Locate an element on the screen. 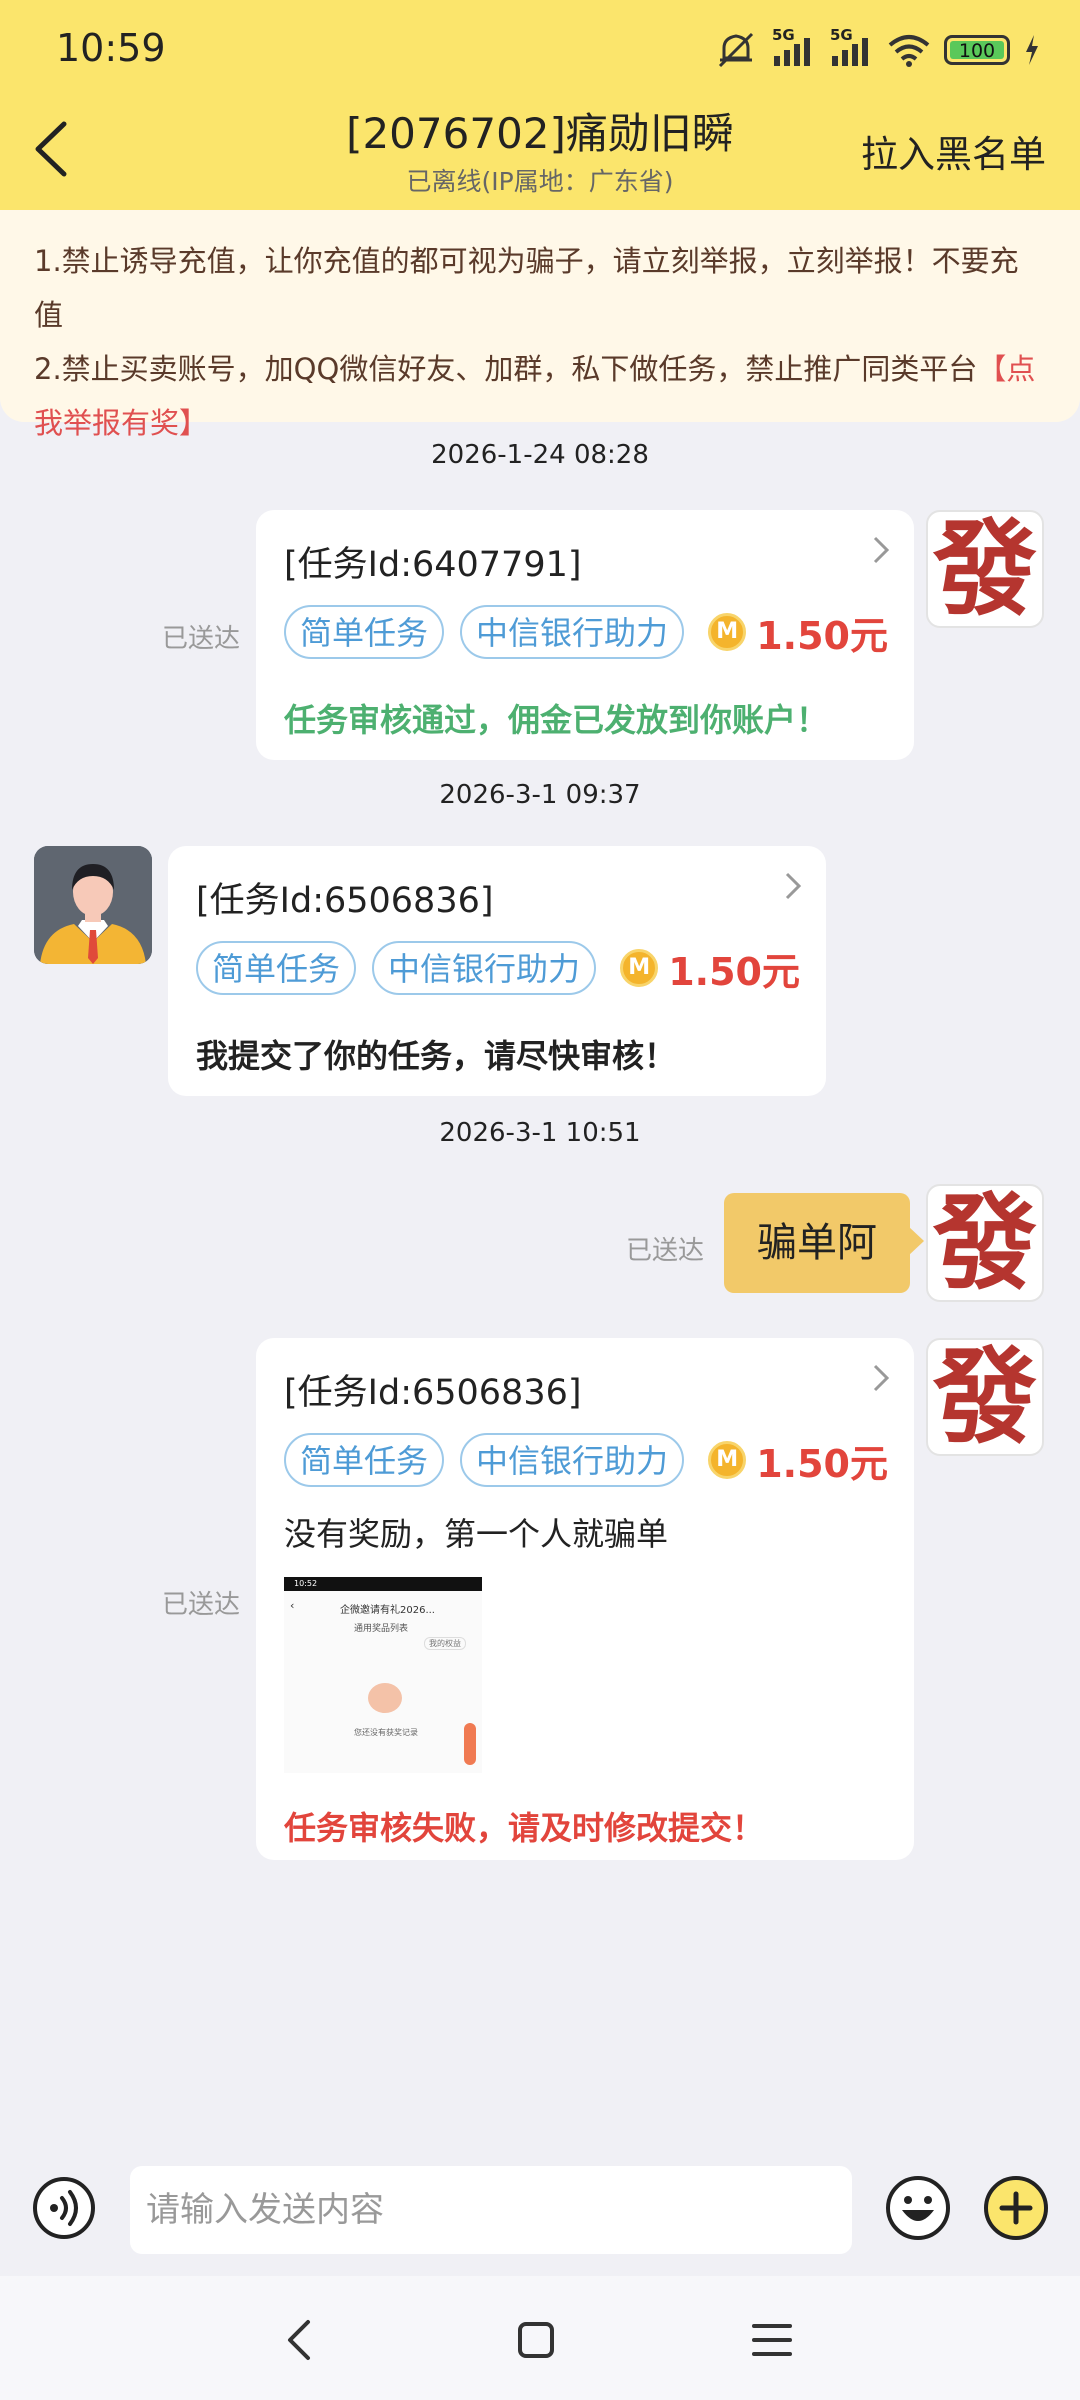 This screenshot has width=1080, height=2400. avatar-other is located at coordinates (93, 905).